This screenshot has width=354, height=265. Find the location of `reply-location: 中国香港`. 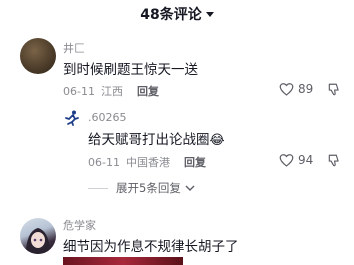

reply-location: 中国香港 is located at coordinates (147, 162).